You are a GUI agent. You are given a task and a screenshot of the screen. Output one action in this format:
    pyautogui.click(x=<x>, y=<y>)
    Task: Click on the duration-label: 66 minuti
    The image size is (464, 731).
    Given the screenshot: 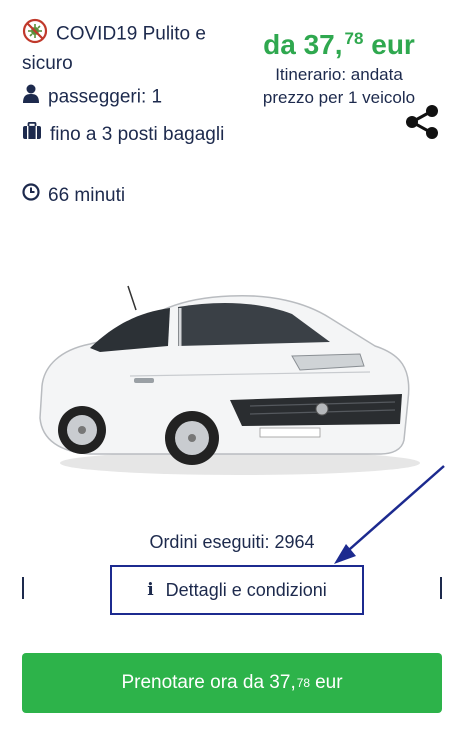 What is the action you would take?
    pyautogui.click(x=87, y=195)
    